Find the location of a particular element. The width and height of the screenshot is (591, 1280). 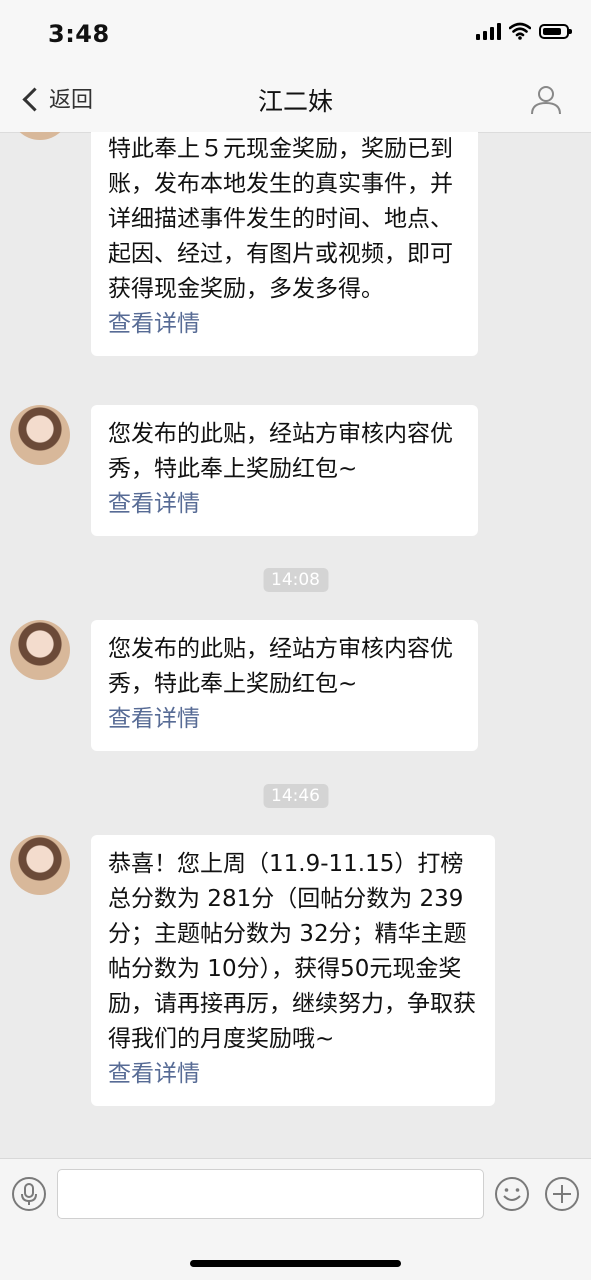

message-timestamp: 14:08 is located at coordinates (295, 580).